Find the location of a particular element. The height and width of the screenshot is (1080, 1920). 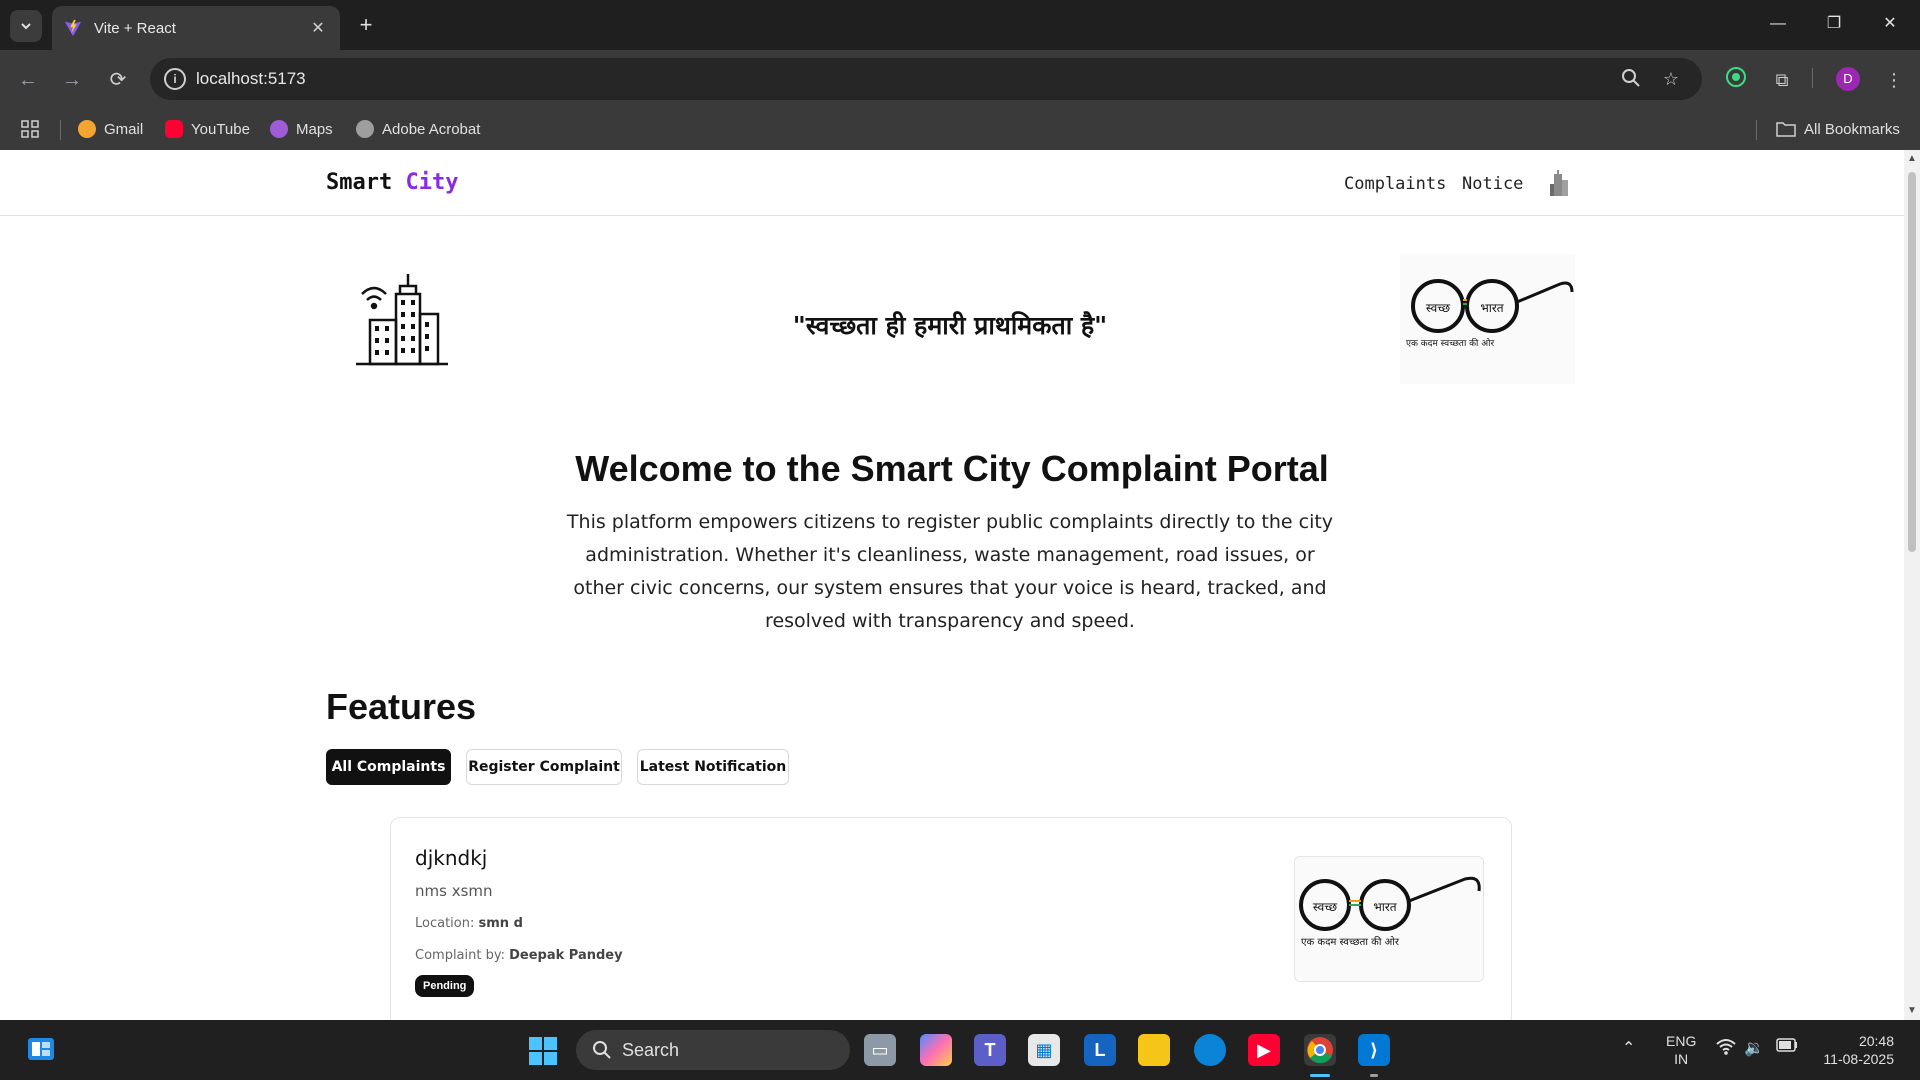

scroll-up-icon: ▲ is located at coordinates (1912, 159).